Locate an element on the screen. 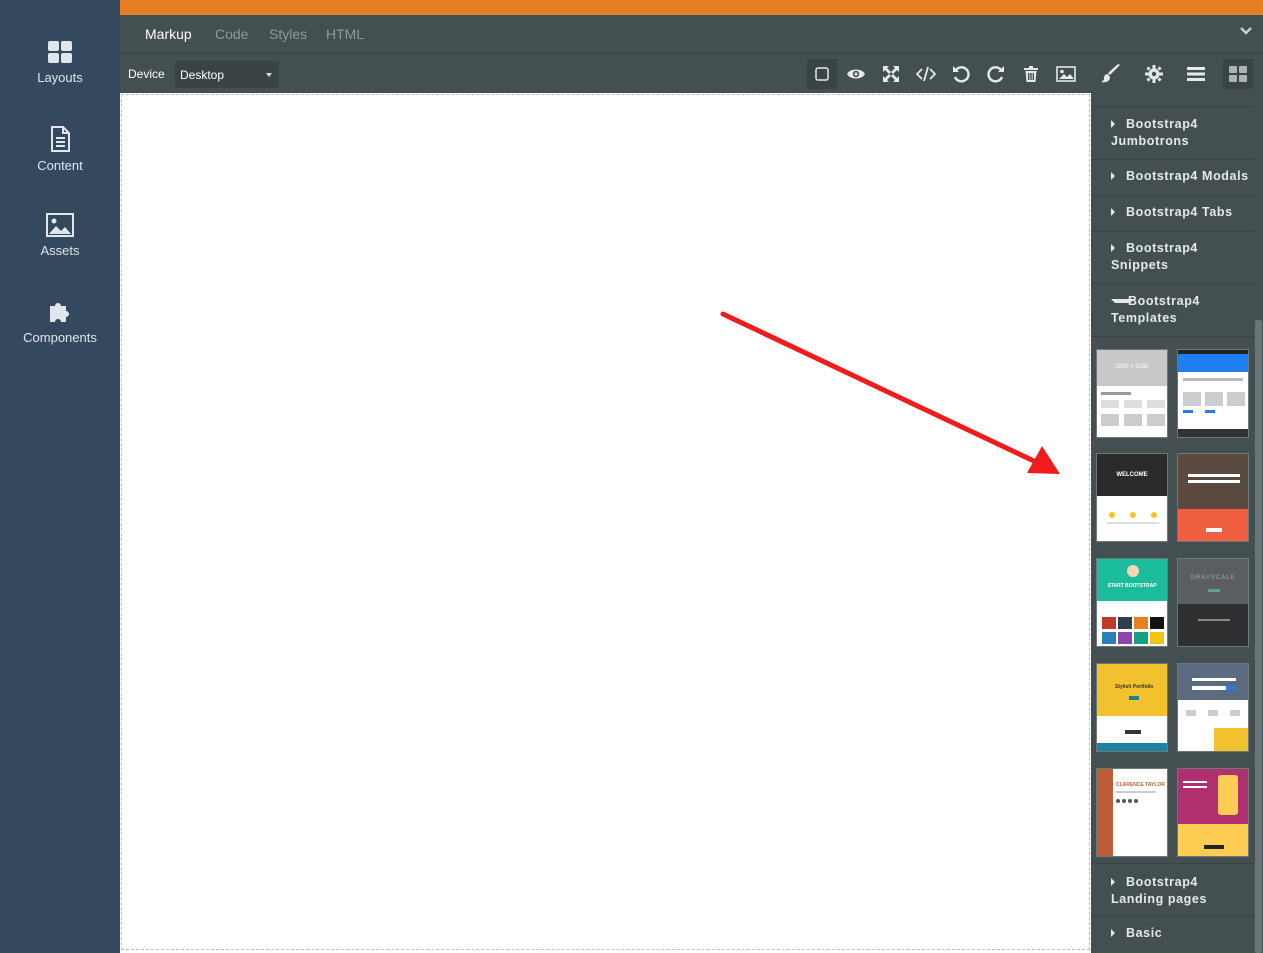 The width and height of the screenshot is (1263, 953). category-title: Basic is located at coordinates (1144, 933).